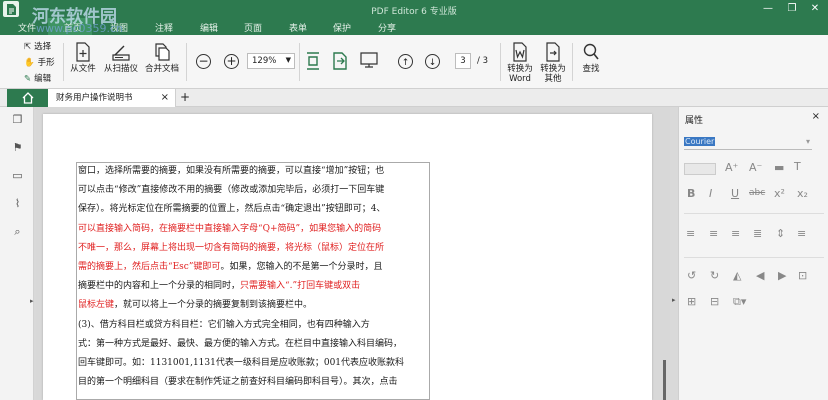 Image resolution: width=828 pixels, height=400 pixels. Describe the element at coordinates (232, 209) in the screenshot. I see `text-segment: 保存）。将光标定位在所需摘要的位置上，然后点击“确定退出”按钮即可；4、` at that location.